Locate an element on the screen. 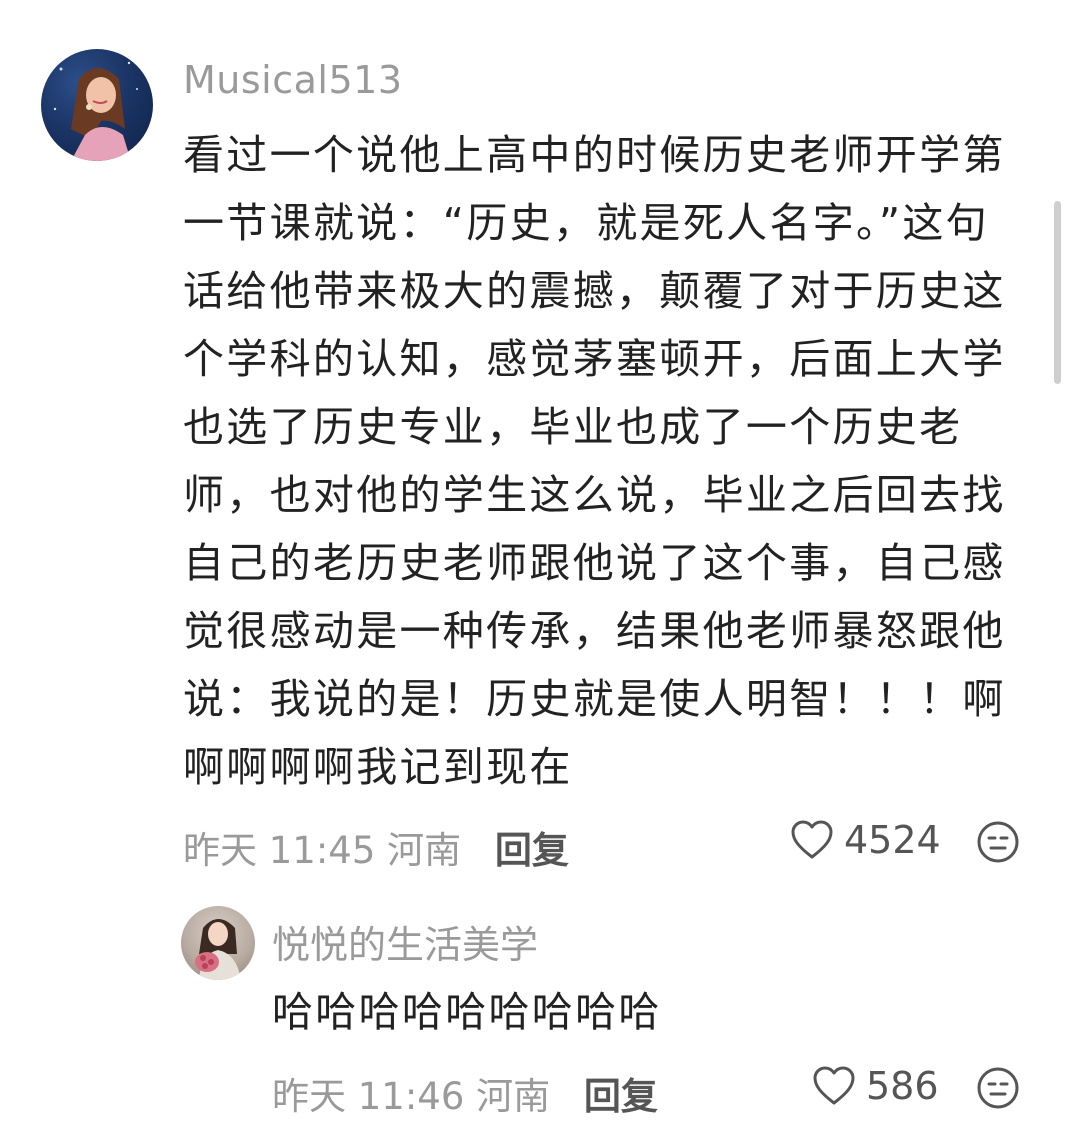 The height and width of the screenshot is (1146, 1079). scrollbar is located at coordinates (1057, 292).